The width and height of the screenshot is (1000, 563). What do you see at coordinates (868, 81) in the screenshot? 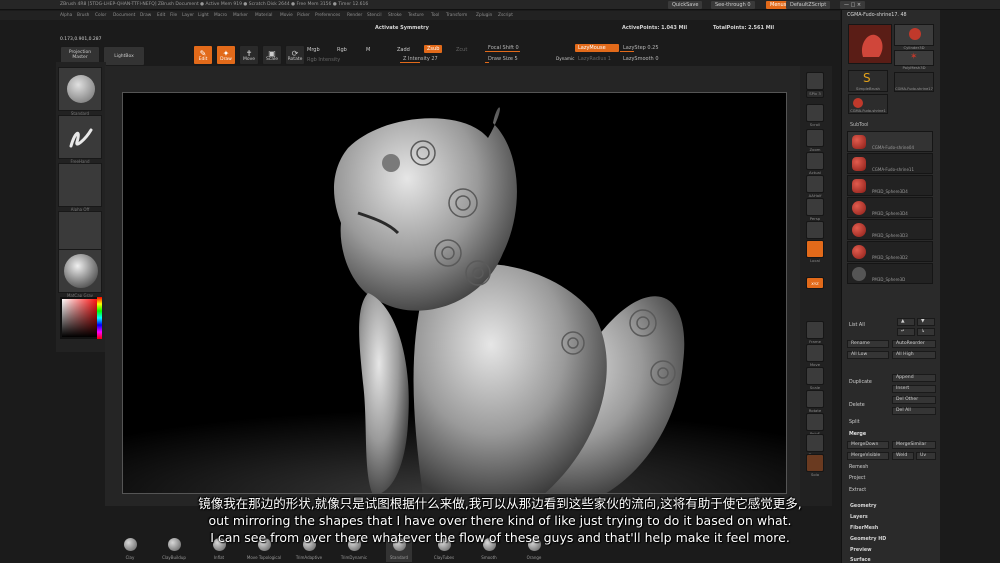
I see `tool-thumb-simplebrush: S SimpleBrush` at bounding box center [868, 81].